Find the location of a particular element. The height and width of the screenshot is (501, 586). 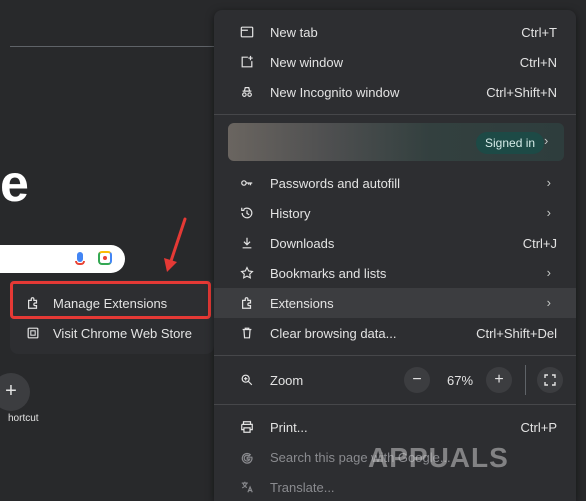

menu-item-clear-data: Clear browsing data... Ctrl+Shift+Del is located at coordinates (395, 333).